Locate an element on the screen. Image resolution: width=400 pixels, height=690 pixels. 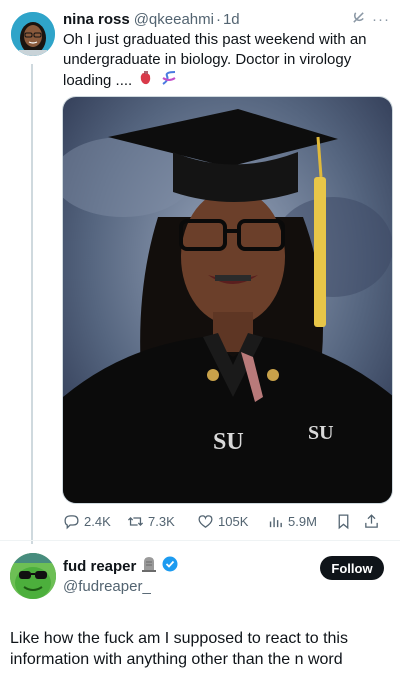
reply-icon is located at coordinates (71, 521).